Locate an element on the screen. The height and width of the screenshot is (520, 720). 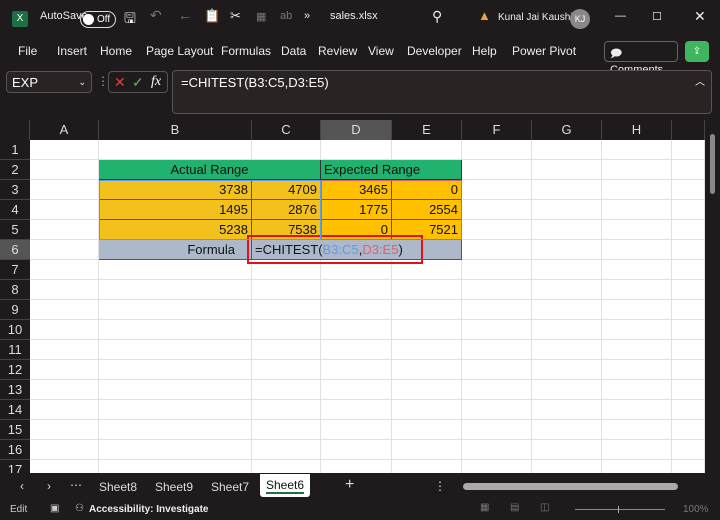
normal-view-icon: ▦ is located at coordinates (484, 507).